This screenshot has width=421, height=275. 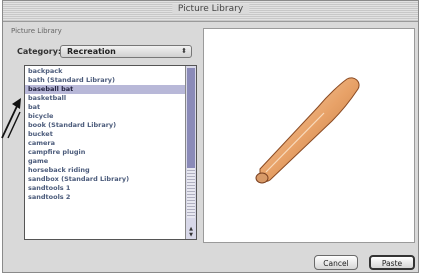 What do you see at coordinates (36, 31) in the screenshot?
I see `group-label: Picture Library` at bounding box center [36, 31].